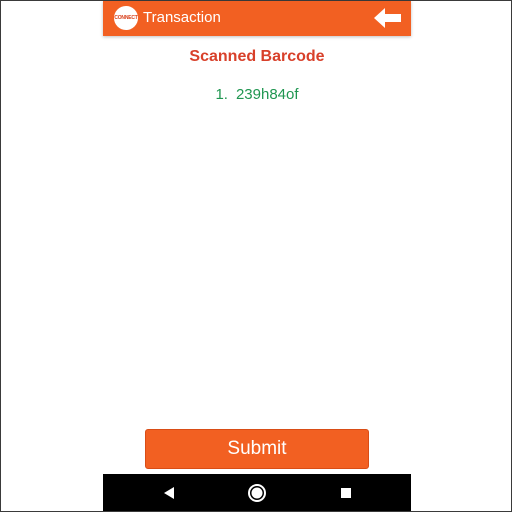 The width and height of the screenshot is (512, 512). What do you see at coordinates (257, 449) in the screenshot?
I see `submit-button: Submit` at bounding box center [257, 449].